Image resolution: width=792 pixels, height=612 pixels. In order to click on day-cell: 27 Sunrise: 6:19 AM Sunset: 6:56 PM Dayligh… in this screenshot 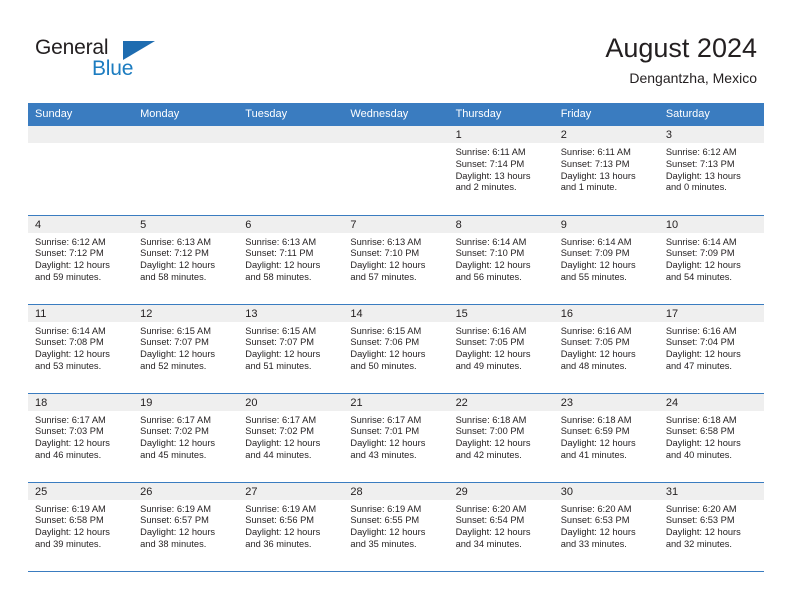, I will do `click(291, 526)`.